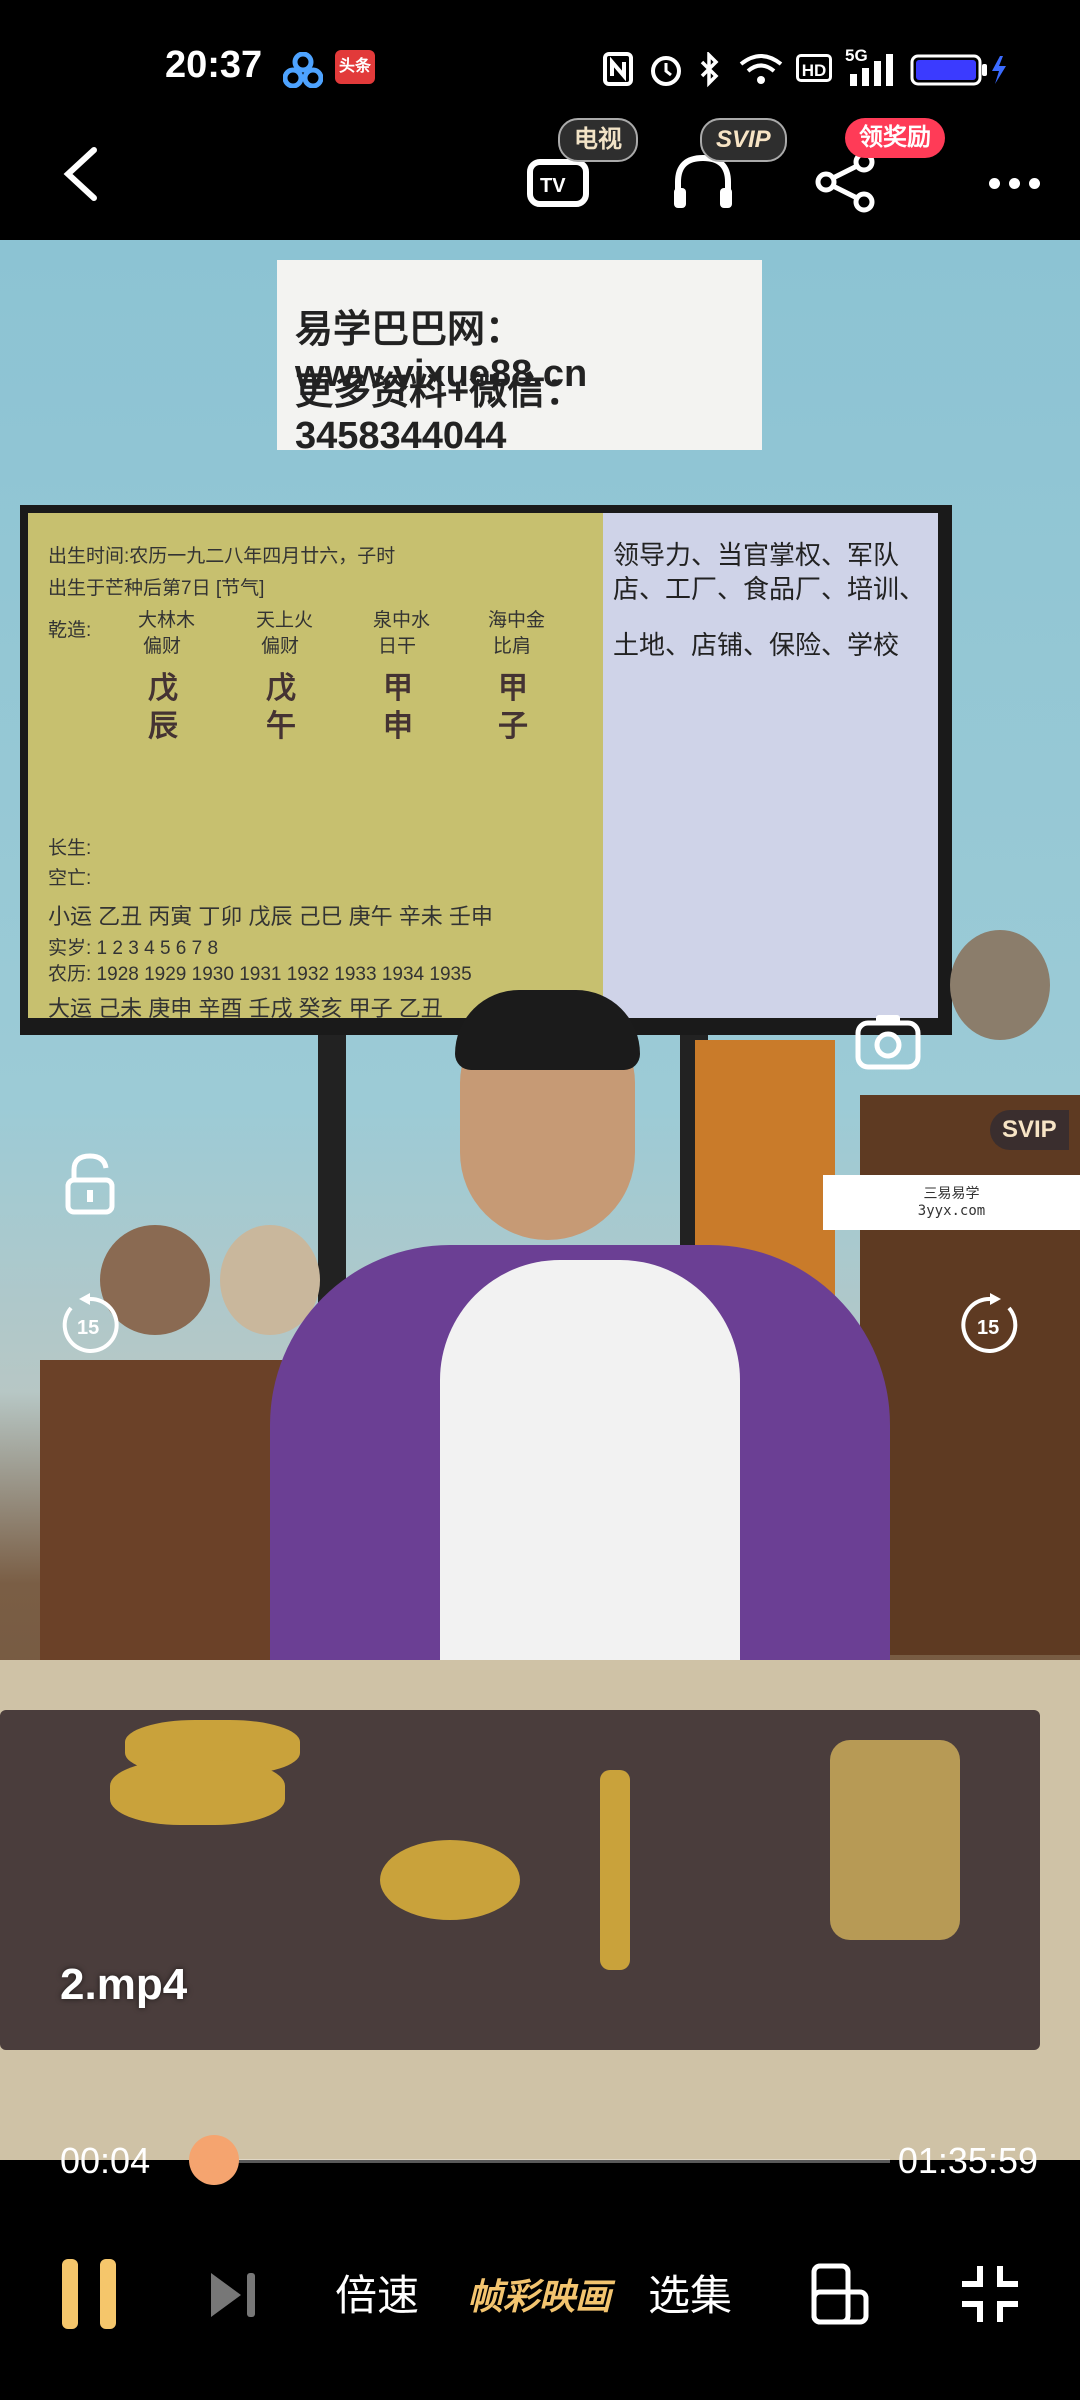  I want to click on chart-line-1: 出生时间:农历一九二八年四月廿六，子时, so click(222, 556).